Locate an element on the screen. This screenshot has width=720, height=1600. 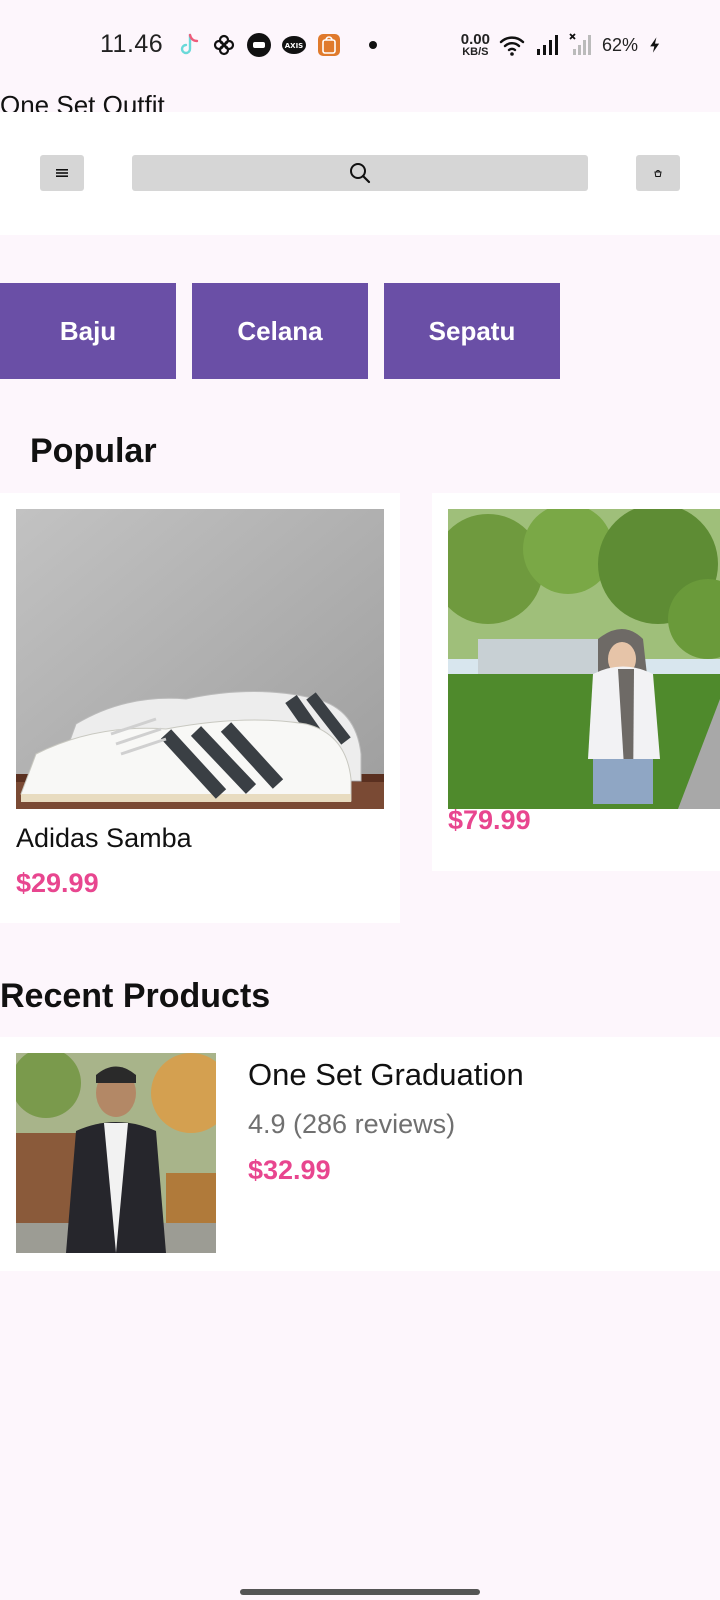
popular-heading: Popular is located at coordinates (93, 451).